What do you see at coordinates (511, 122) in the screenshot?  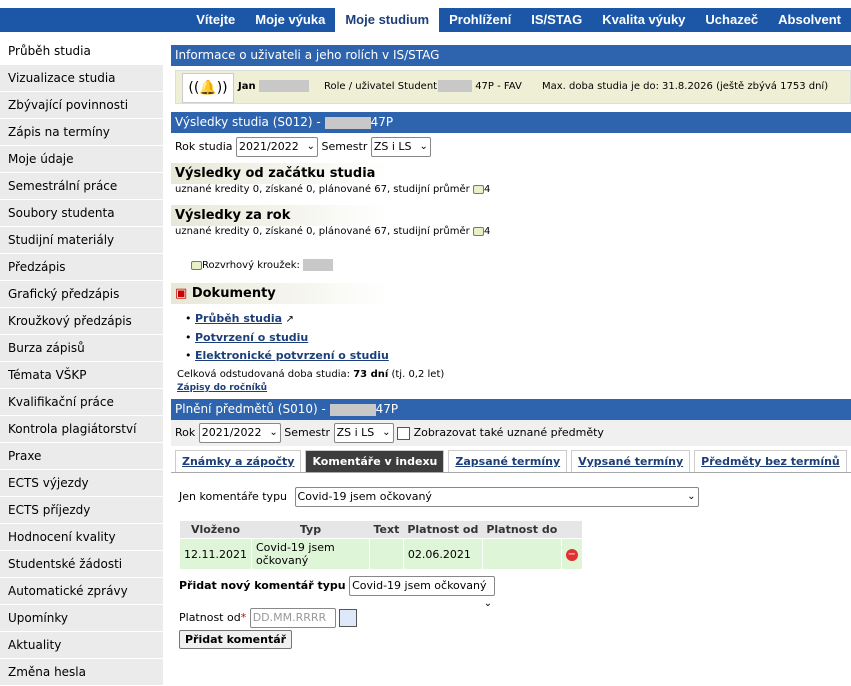 I see `results-heading: Výsledky studia (S012) - 47P` at bounding box center [511, 122].